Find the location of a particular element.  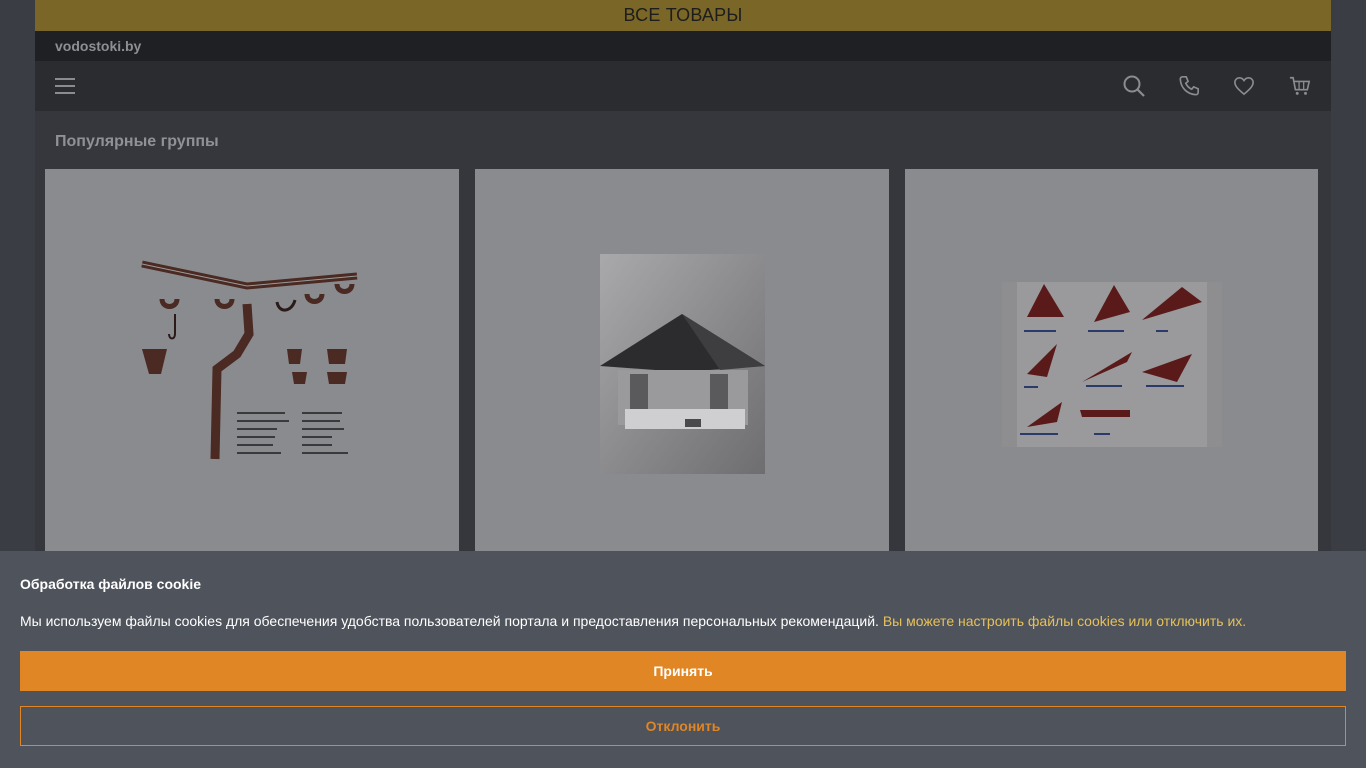

all-products-banner: ВСЕ ТОВАРЫ is located at coordinates (683, 15).